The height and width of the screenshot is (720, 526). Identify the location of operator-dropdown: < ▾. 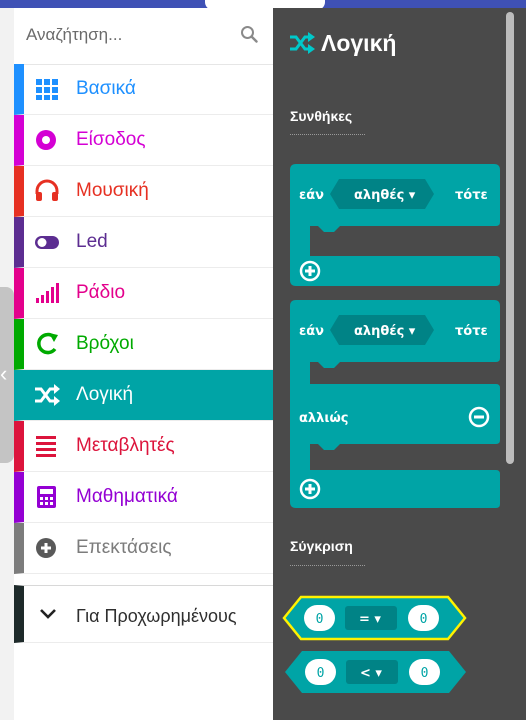
(371, 673).